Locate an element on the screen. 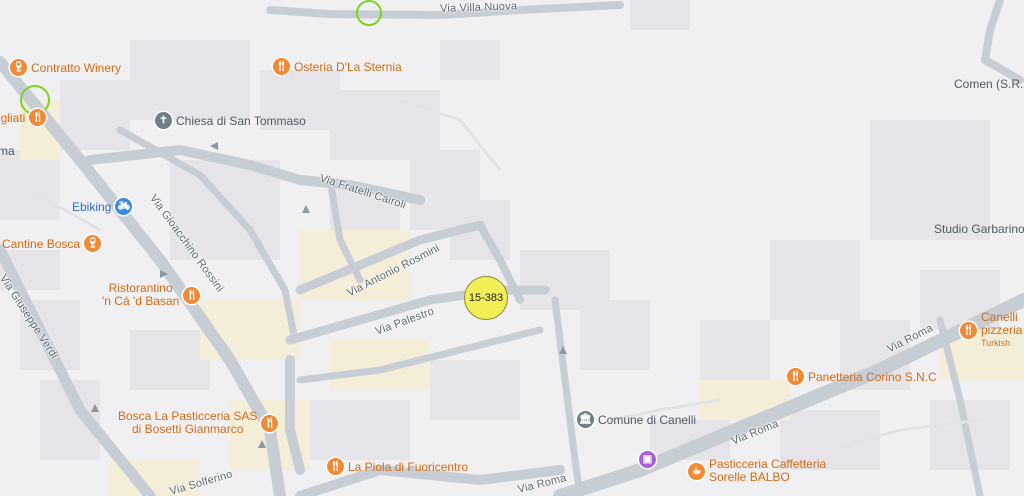 Image resolution: width=1024 pixels, height=496 pixels. arrow-left-icon is located at coordinates (214, 146).